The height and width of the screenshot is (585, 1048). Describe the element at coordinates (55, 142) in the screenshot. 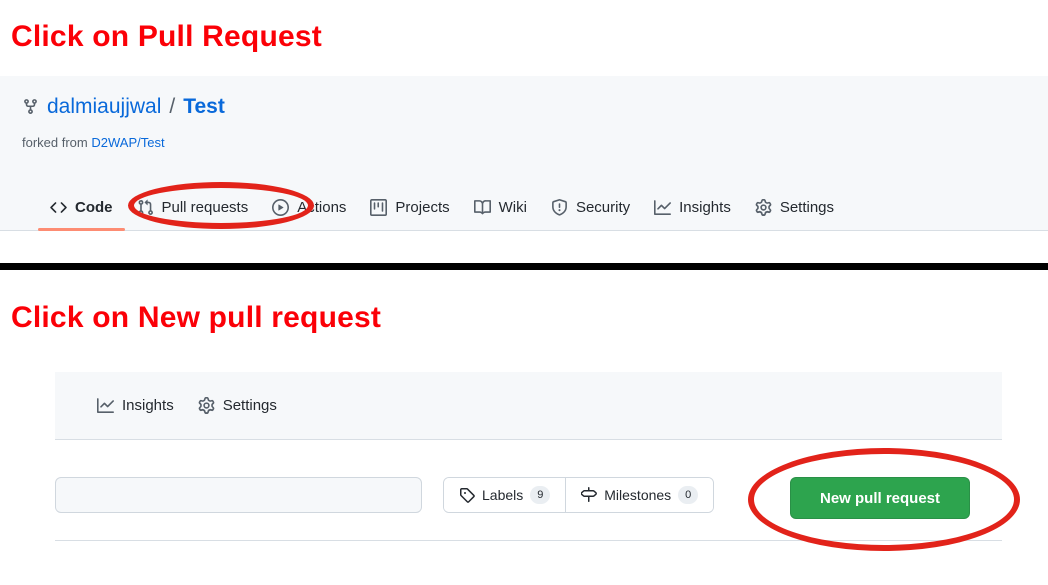

I see `forked-from-label: forked from` at that location.